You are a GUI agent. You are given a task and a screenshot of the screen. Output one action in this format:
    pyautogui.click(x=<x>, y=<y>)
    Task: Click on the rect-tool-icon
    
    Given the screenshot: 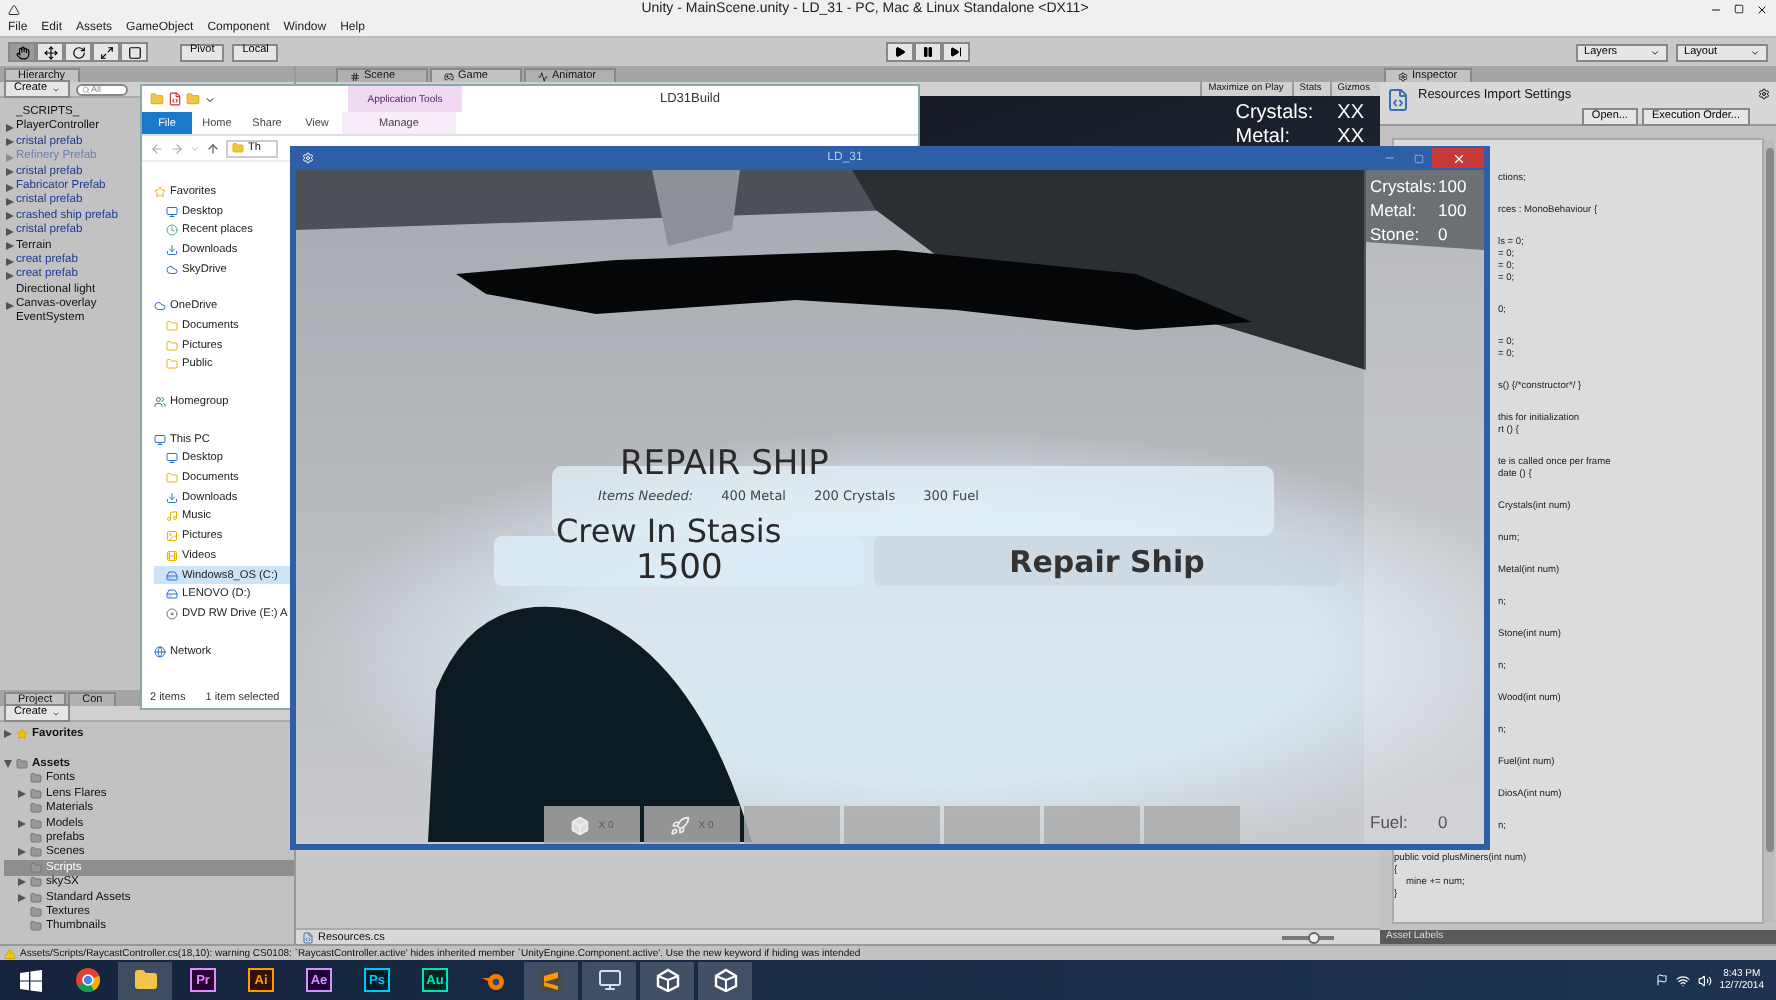 What is the action you would take?
    pyautogui.click(x=134, y=52)
    